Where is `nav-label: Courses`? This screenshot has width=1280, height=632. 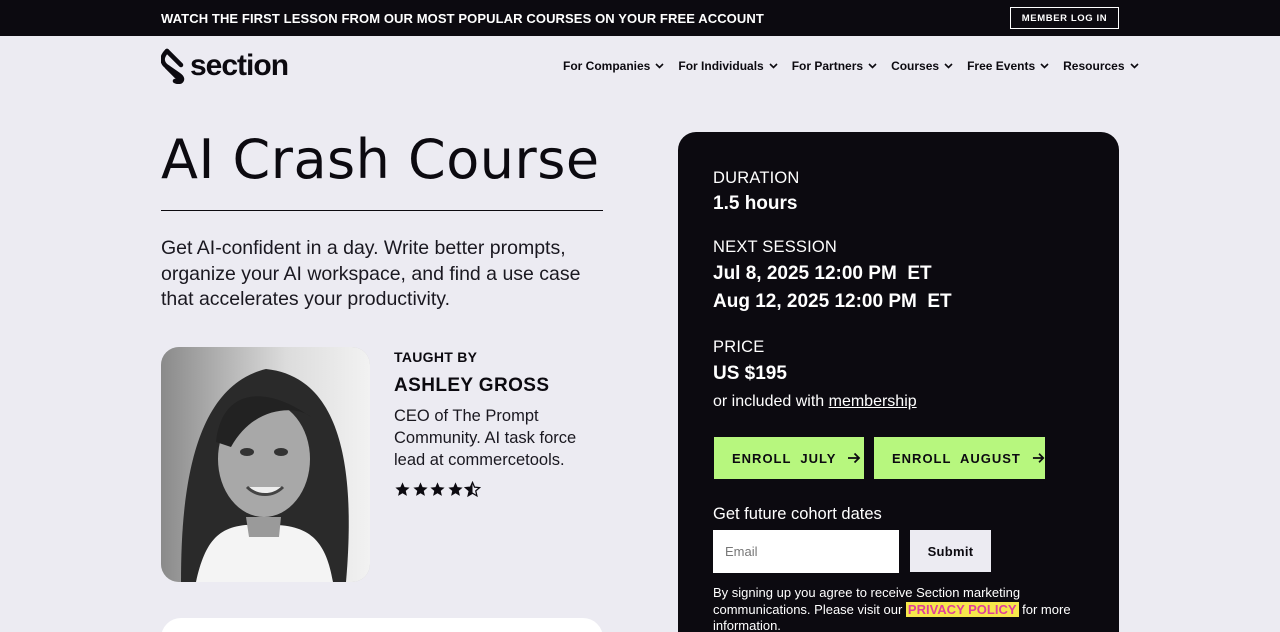 nav-label: Courses is located at coordinates (915, 66).